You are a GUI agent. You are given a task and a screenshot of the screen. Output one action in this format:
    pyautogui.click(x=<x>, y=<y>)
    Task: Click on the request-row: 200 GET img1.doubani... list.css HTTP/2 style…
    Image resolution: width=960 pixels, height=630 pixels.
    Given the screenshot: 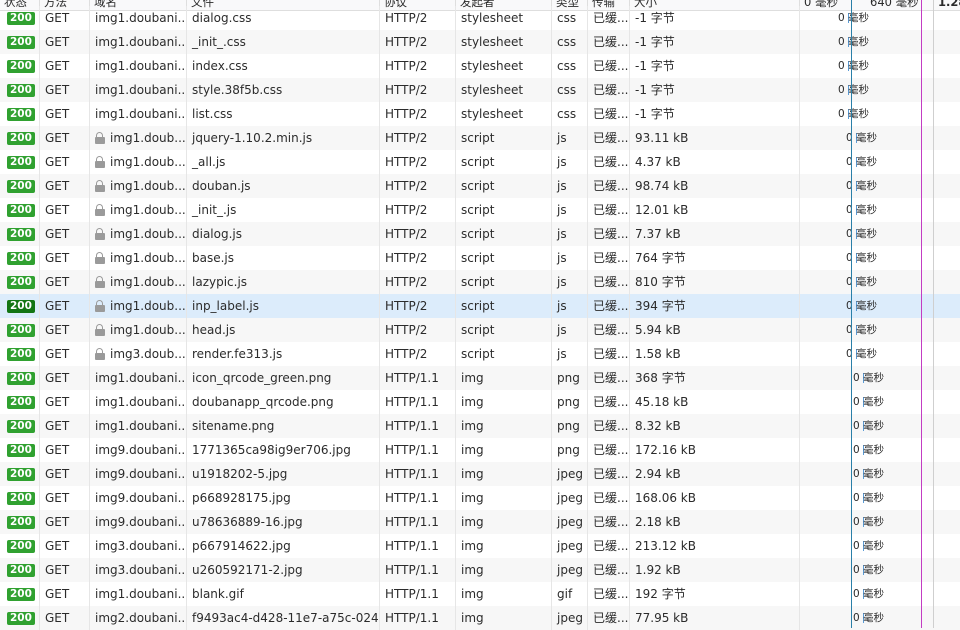 What is the action you would take?
    pyautogui.click(x=480, y=114)
    